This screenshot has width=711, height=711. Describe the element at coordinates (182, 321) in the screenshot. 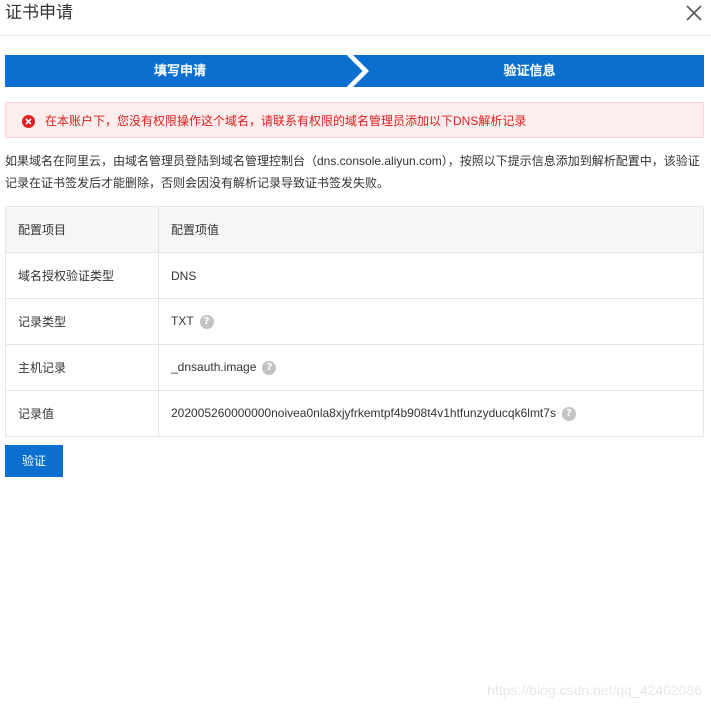

I see `record-type-value: TXT` at that location.